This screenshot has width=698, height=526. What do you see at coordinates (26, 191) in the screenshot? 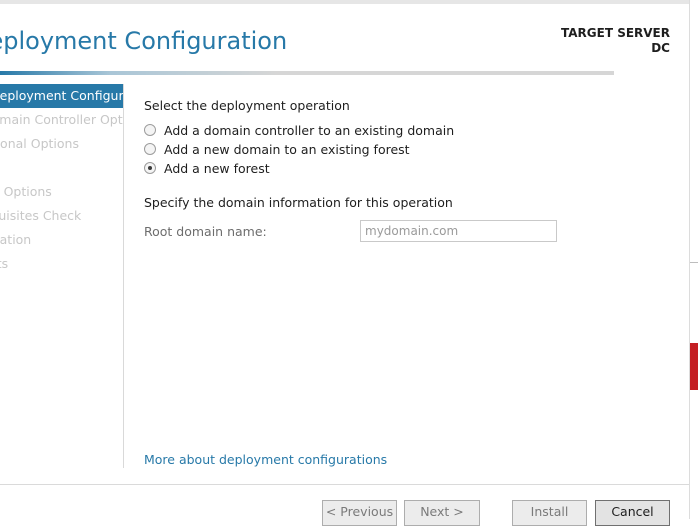
I see `nav-item-label: Review Options` at bounding box center [26, 191].